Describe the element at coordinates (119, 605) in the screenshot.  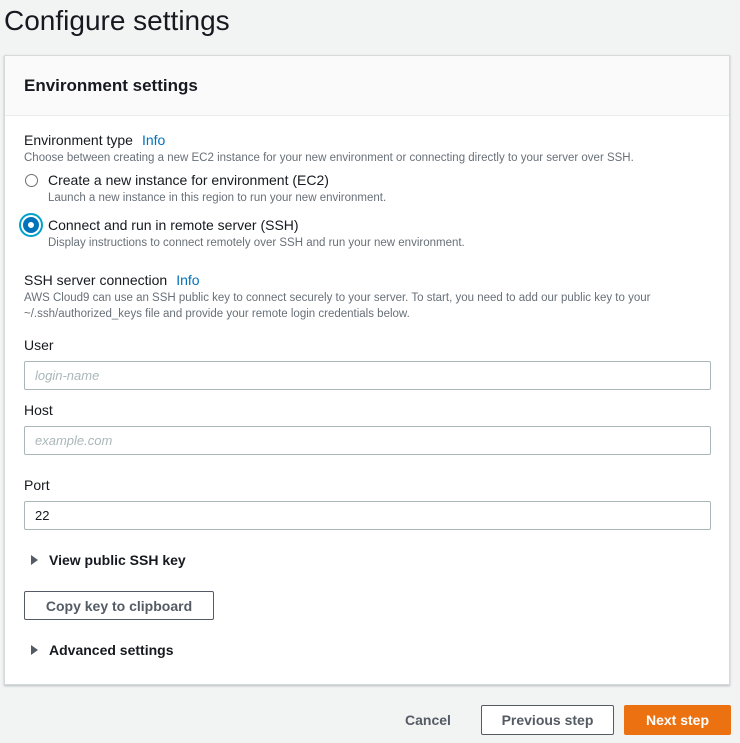
I see `copy-key-button: Copy key to clipboard` at that location.